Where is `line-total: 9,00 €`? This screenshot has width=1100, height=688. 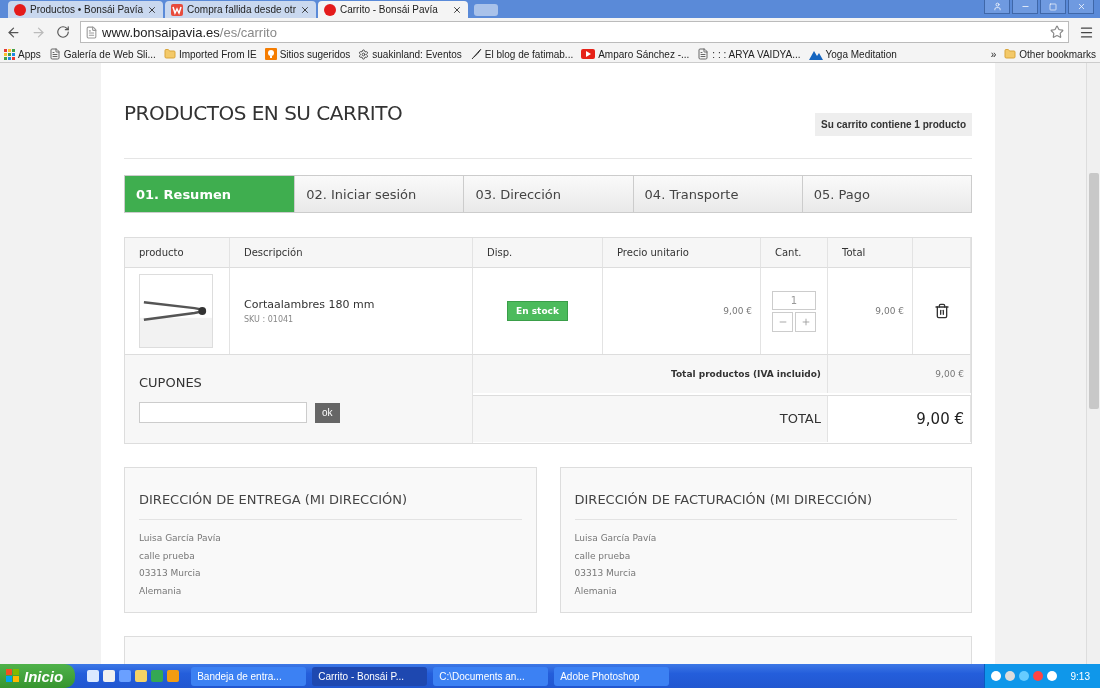 line-total: 9,00 € is located at coordinates (889, 311).